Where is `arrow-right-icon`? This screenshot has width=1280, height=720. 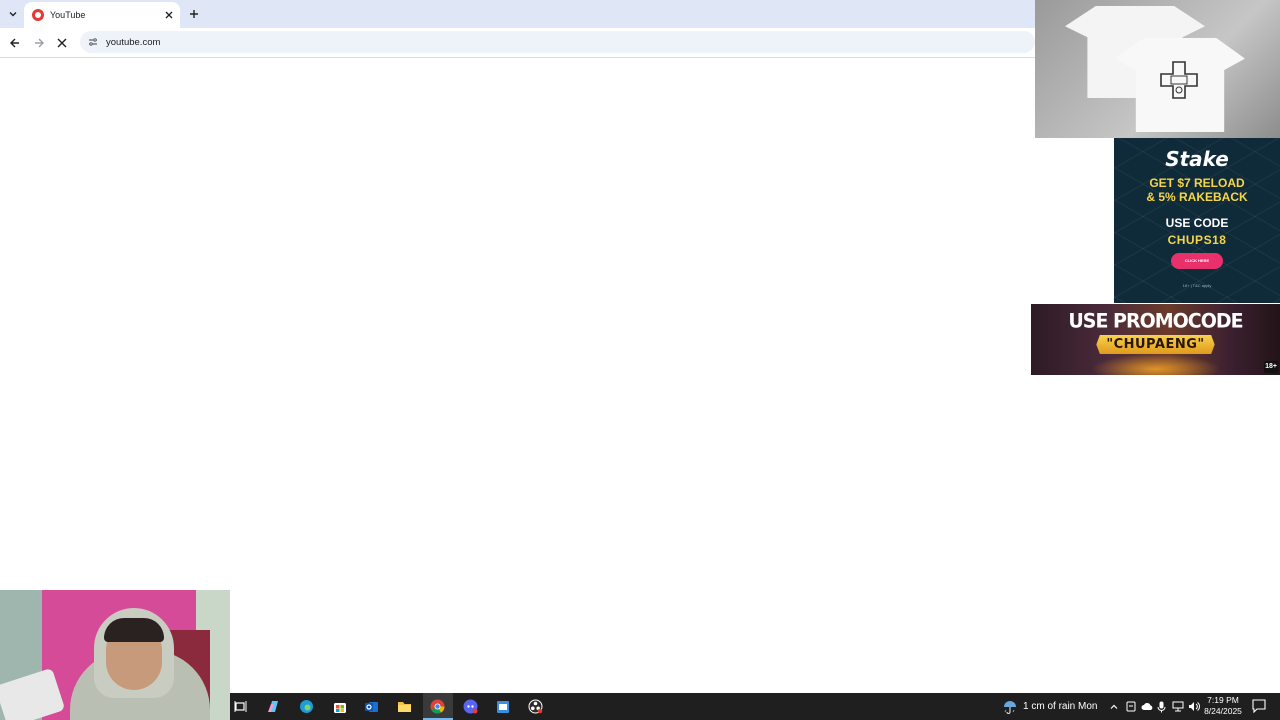 arrow-right-icon is located at coordinates (39, 43).